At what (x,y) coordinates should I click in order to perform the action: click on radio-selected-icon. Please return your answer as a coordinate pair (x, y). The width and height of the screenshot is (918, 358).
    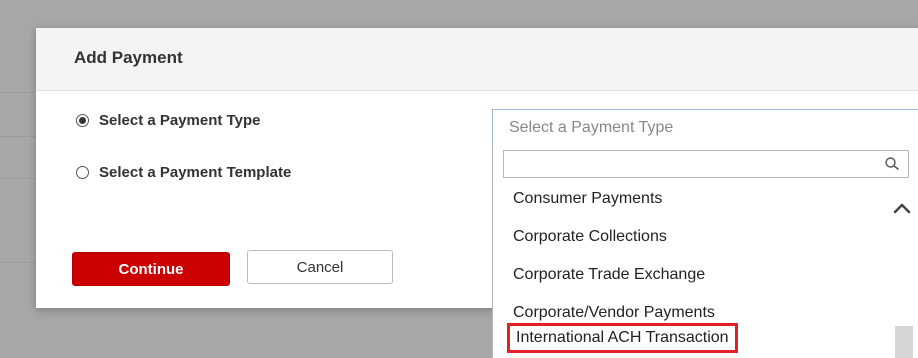
    Looking at the image, I should click on (82, 120).